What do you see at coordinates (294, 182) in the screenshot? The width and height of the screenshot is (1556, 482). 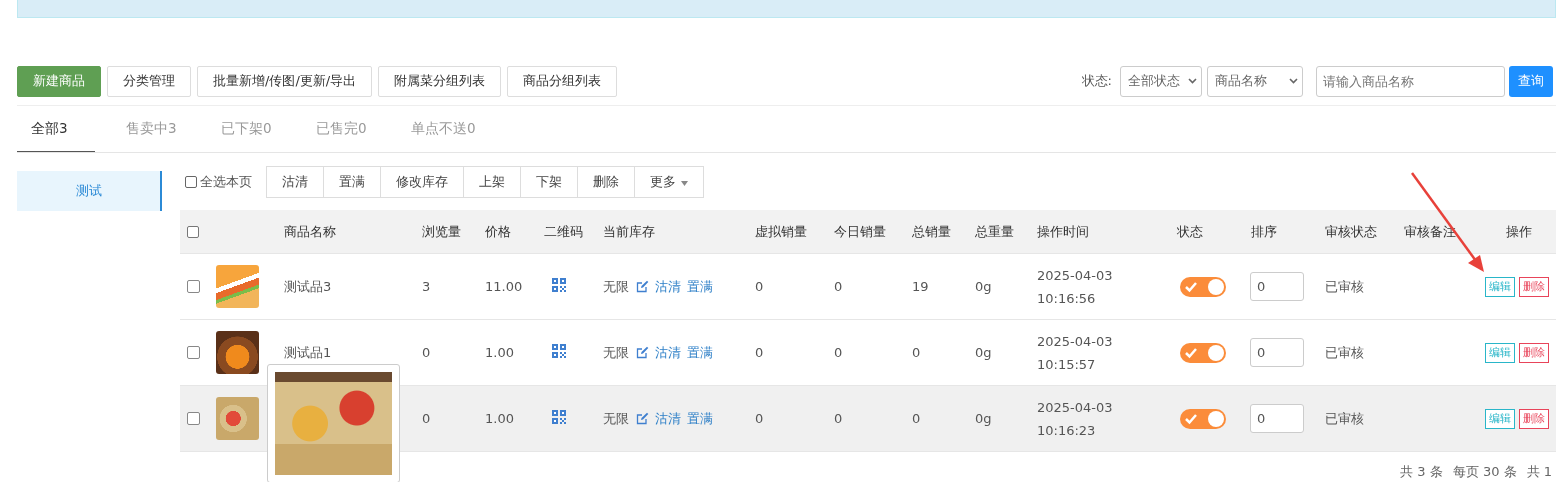 I see `bulk-action-button: 沽清` at bounding box center [294, 182].